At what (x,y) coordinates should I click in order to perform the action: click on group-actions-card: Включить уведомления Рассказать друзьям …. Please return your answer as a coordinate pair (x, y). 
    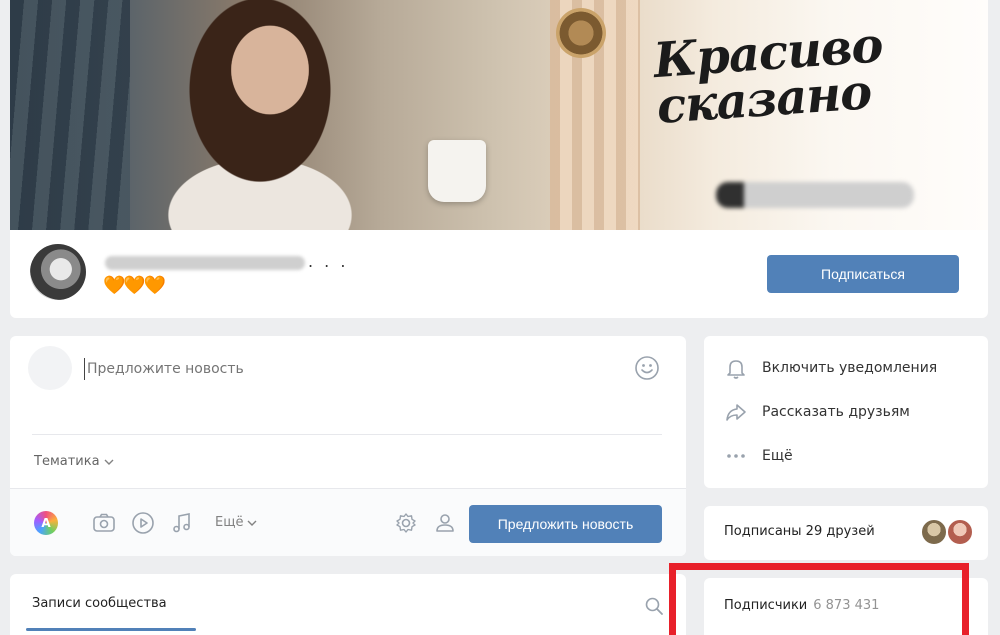
    Looking at the image, I should click on (846, 412).